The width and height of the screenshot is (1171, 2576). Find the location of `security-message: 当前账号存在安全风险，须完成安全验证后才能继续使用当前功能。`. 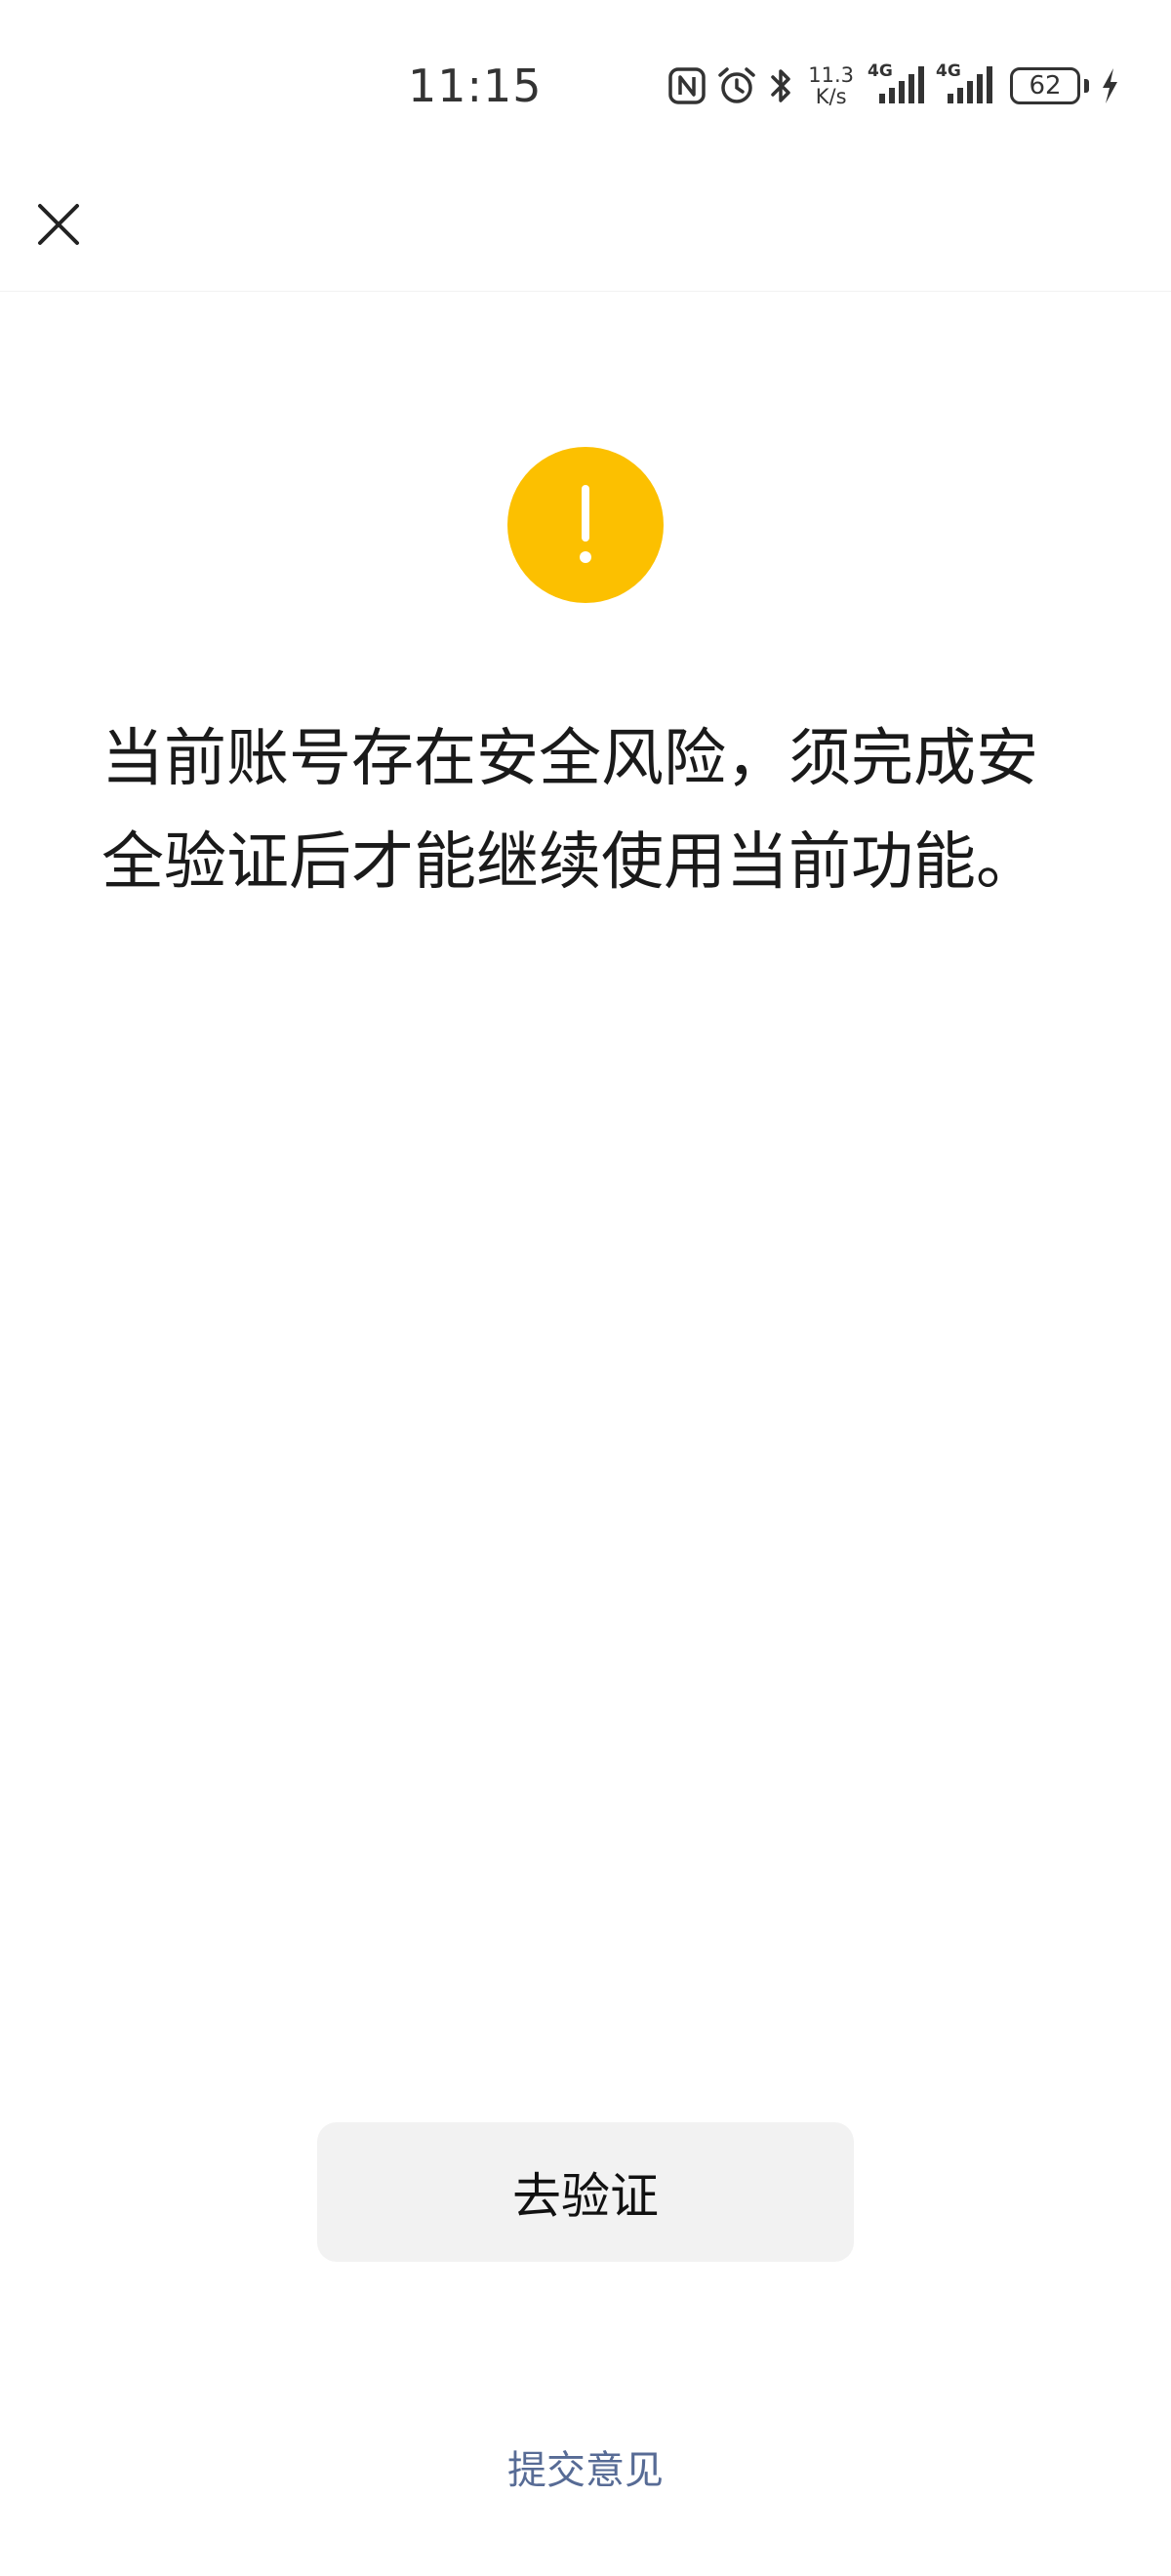

security-message: 当前账号存在安全风险，须完成安全验证后才能继续使用当前功能。 is located at coordinates (569, 811).